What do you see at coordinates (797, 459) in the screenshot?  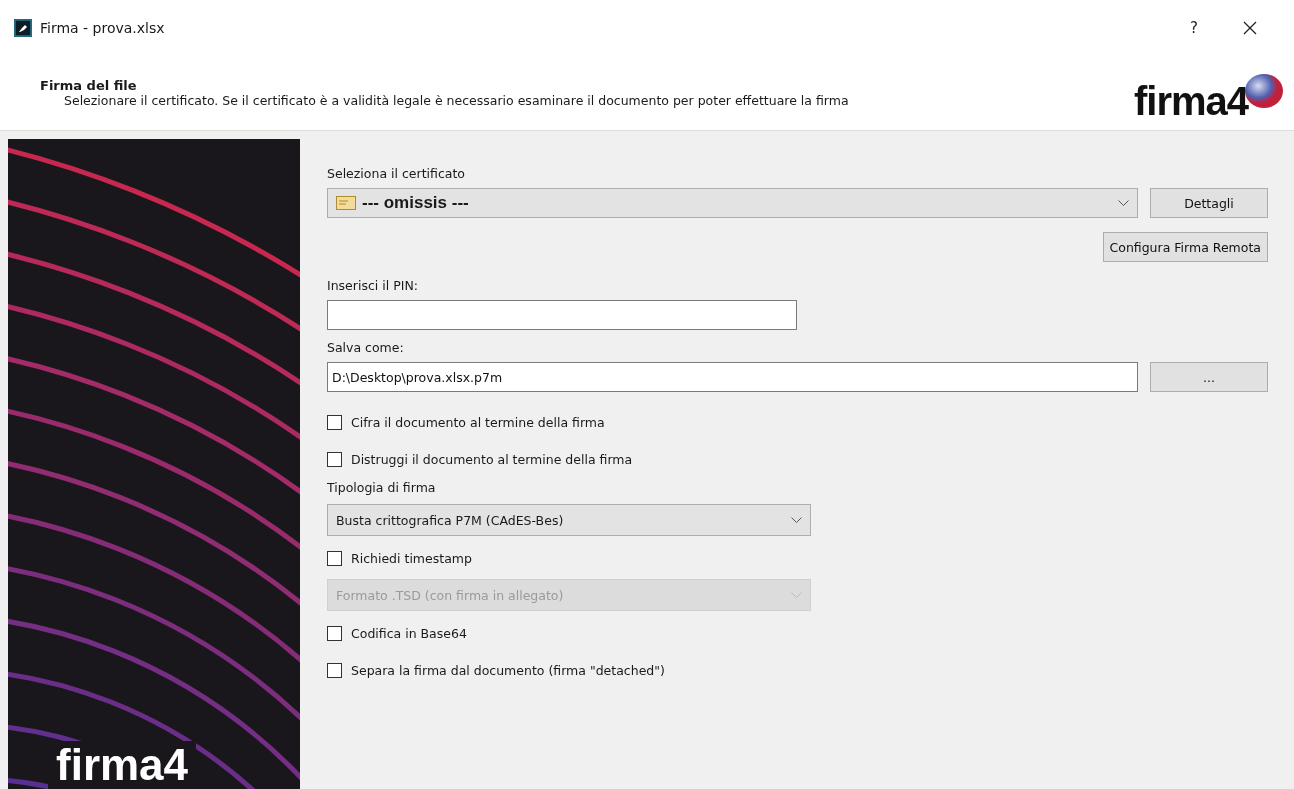 I see `checkbox-option: Distruggi il documento al termine della firma` at bounding box center [797, 459].